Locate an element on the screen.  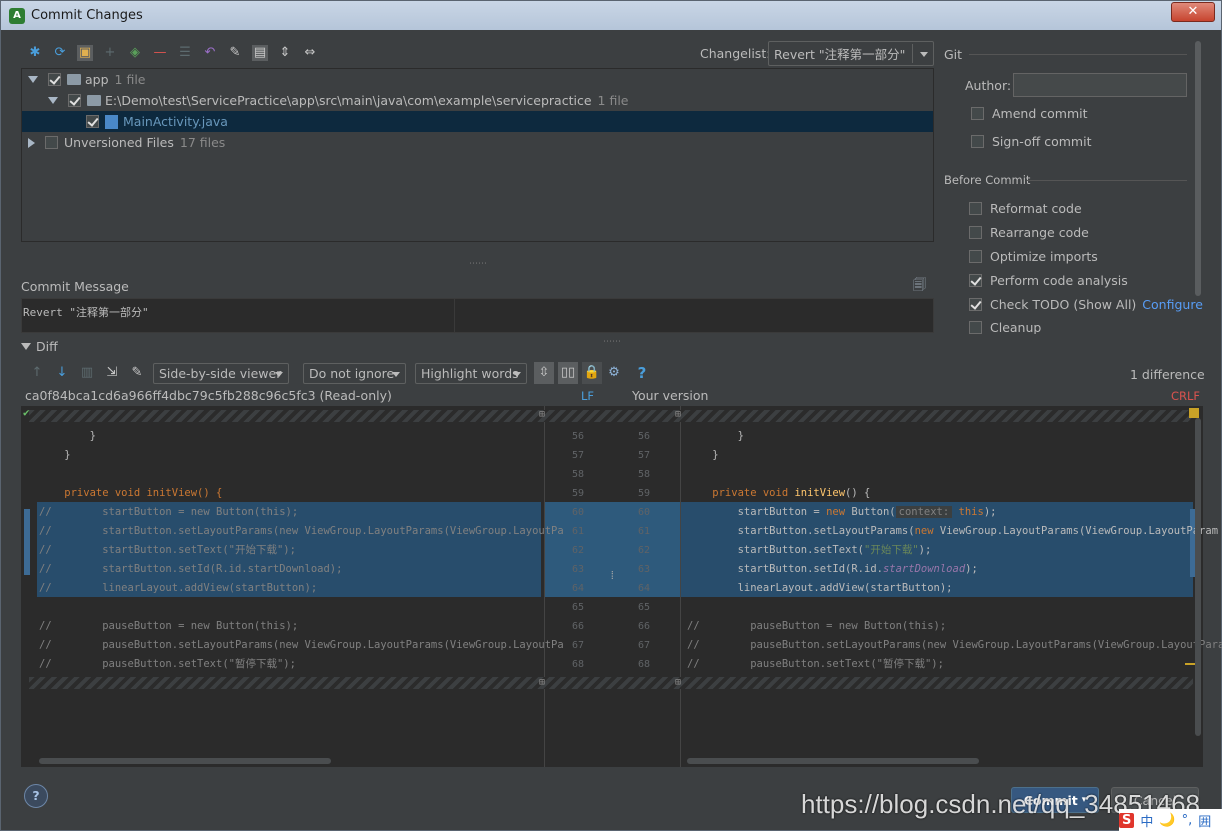
collapsed-region-top is located at coordinates (611, 416).